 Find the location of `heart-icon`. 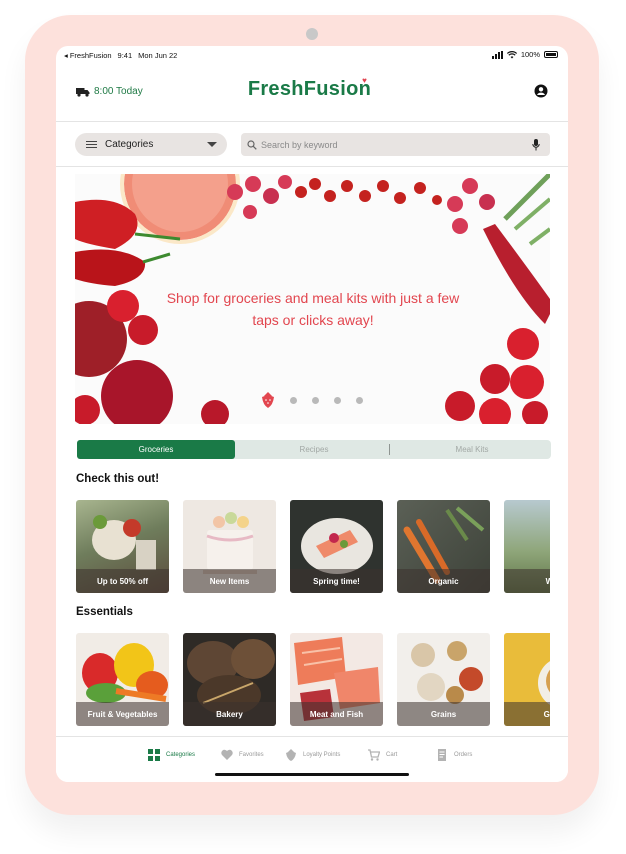

heart-icon is located at coordinates (227, 754).